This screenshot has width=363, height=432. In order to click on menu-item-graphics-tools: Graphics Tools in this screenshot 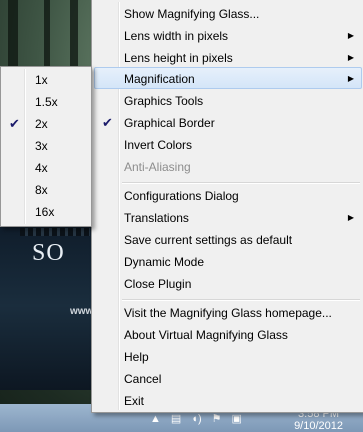, I will do `click(228, 101)`.